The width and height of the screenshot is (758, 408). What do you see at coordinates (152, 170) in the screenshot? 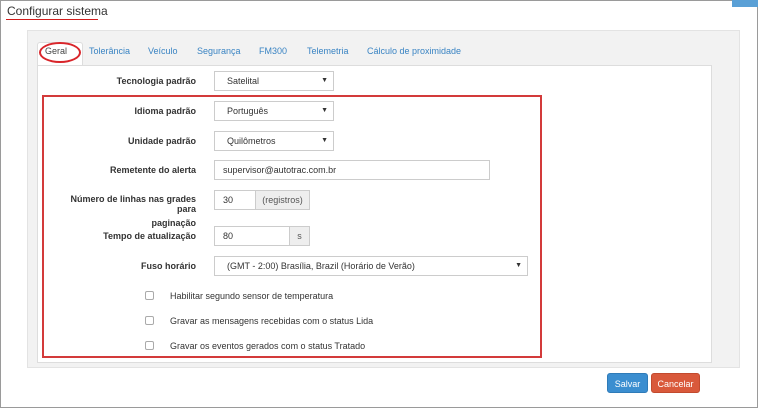
I see `remetente-label: Remetente do alerta` at bounding box center [152, 170].